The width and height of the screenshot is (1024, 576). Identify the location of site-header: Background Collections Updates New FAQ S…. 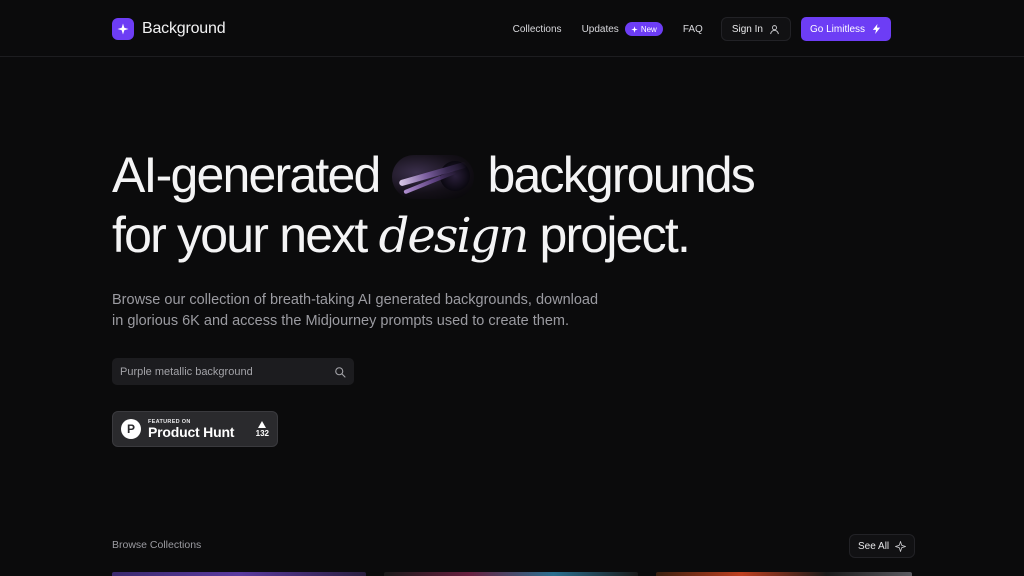
(512, 28).